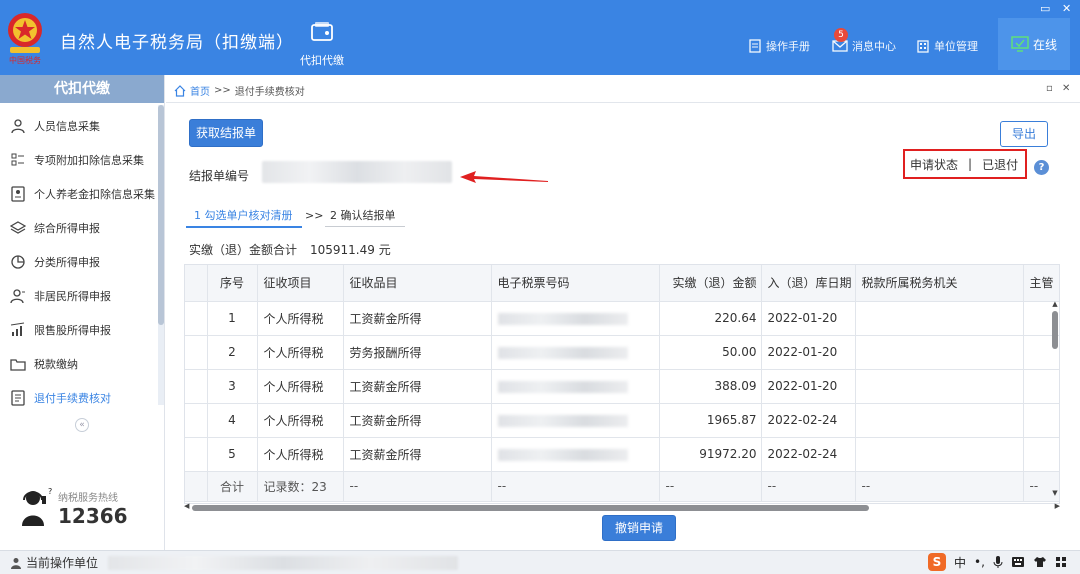  Describe the element at coordinates (1055, 400) in the screenshot. I see `table-vertical-scrollbar: ▲ ▼` at that location.